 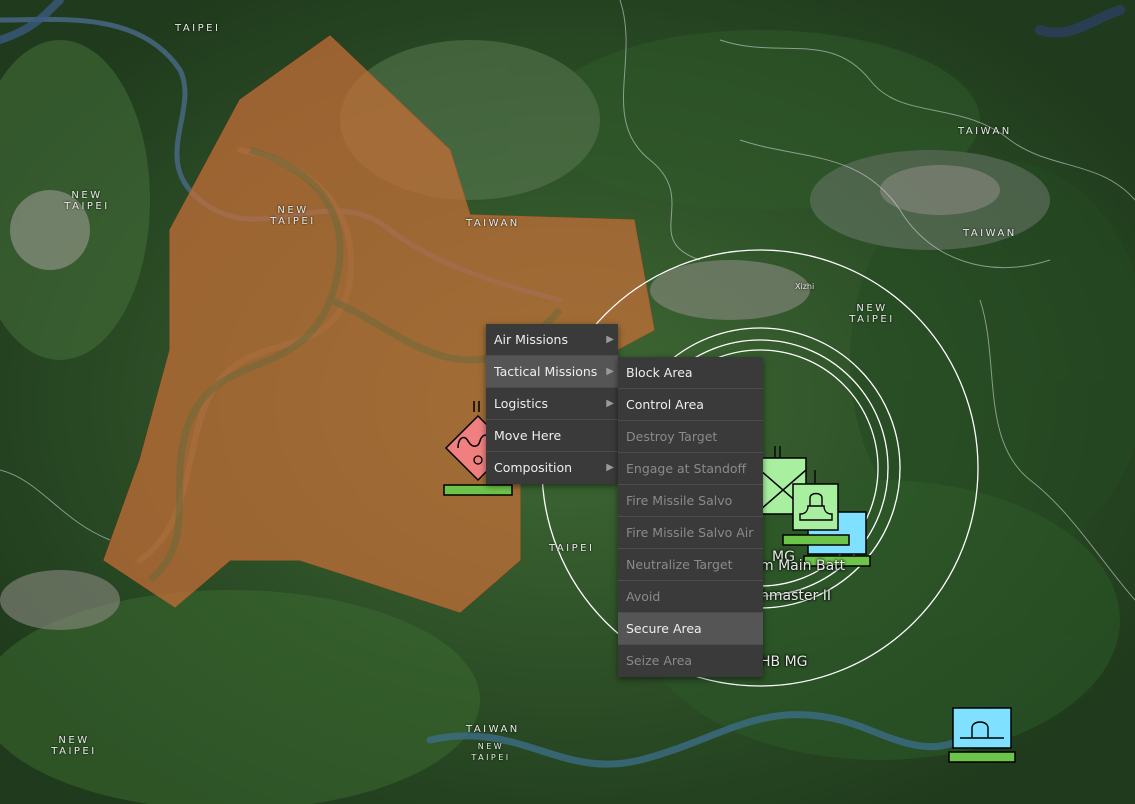 I want to click on unit-label: hmaster II, so click(x=795, y=596).